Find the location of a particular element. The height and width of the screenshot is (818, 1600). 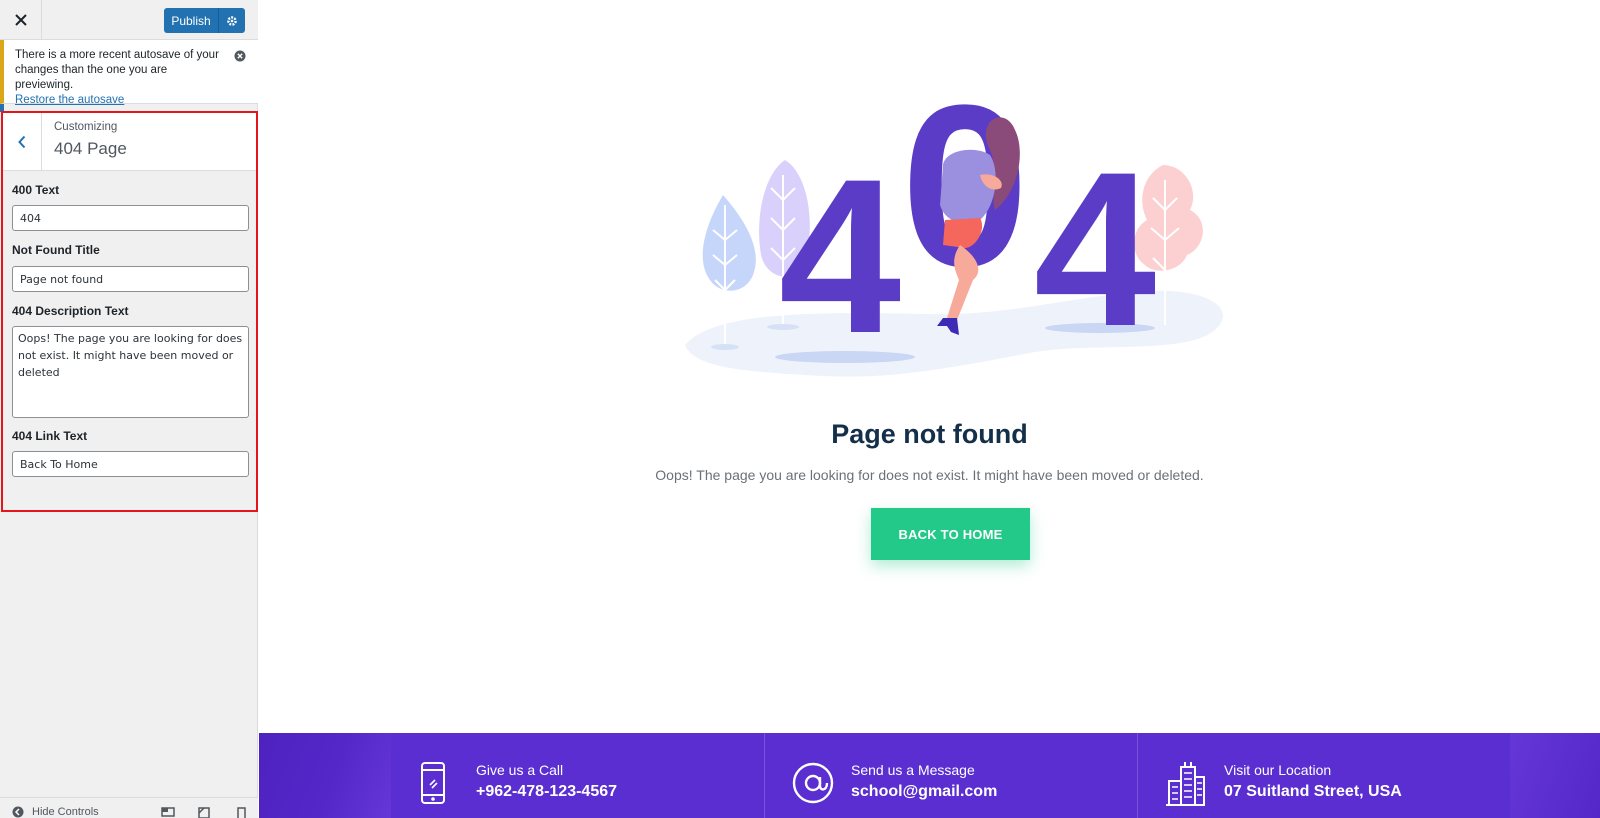

phone-icon is located at coordinates (433, 783).